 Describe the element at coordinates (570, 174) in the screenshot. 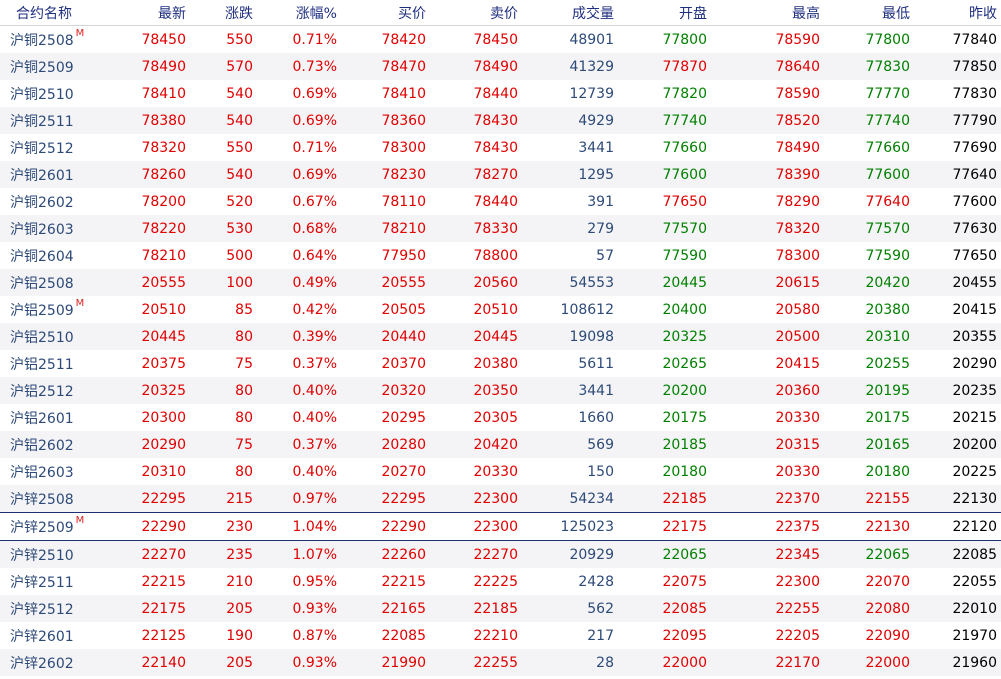

I see `cell-volume: 1295` at that location.